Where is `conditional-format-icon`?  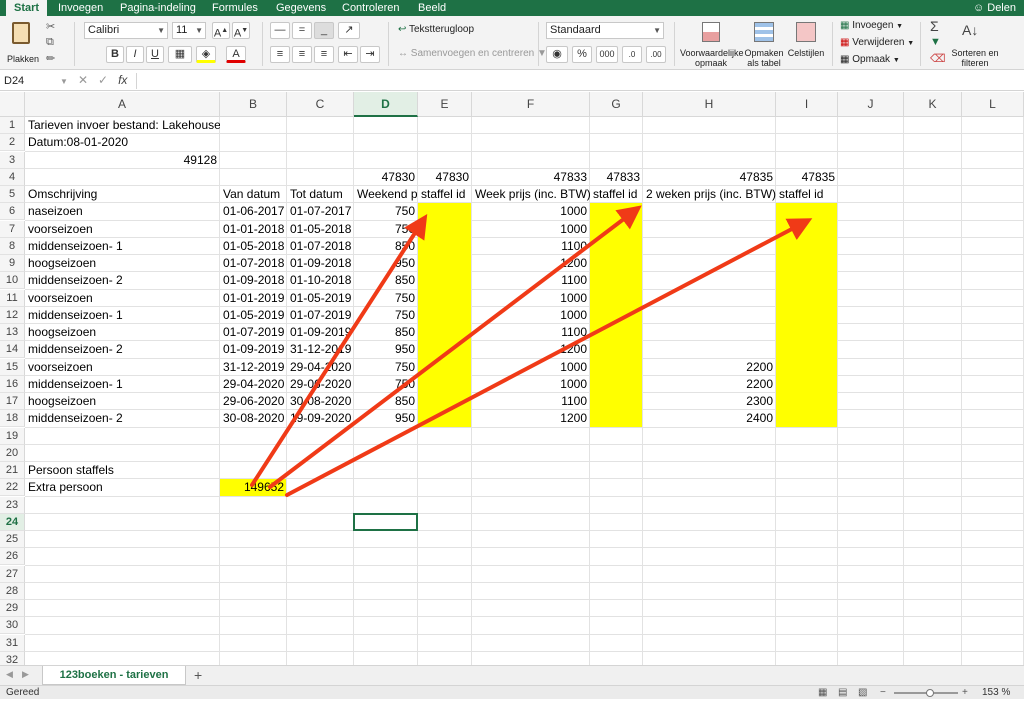 conditional-format-icon is located at coordinates (711, 32).